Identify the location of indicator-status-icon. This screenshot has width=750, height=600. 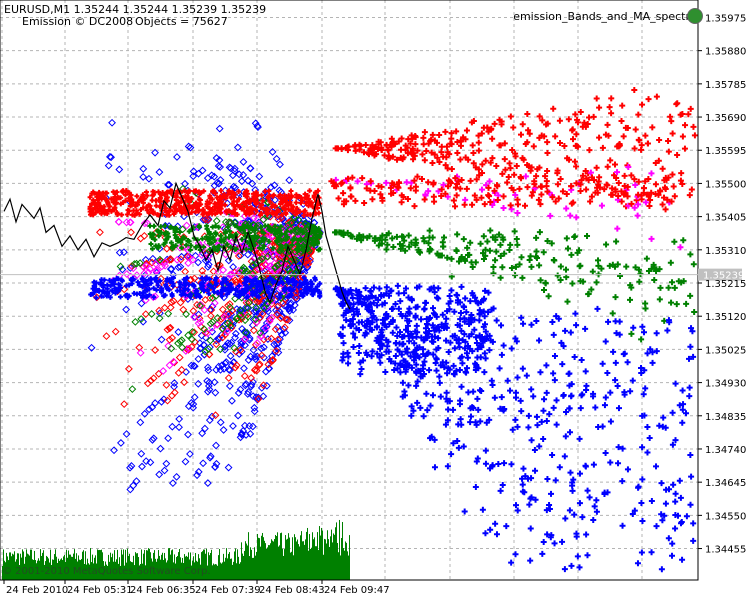
(695, 16).